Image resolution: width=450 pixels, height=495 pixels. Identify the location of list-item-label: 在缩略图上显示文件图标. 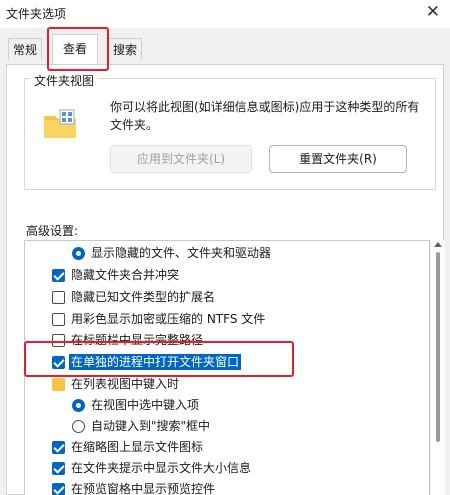
(137, 447).